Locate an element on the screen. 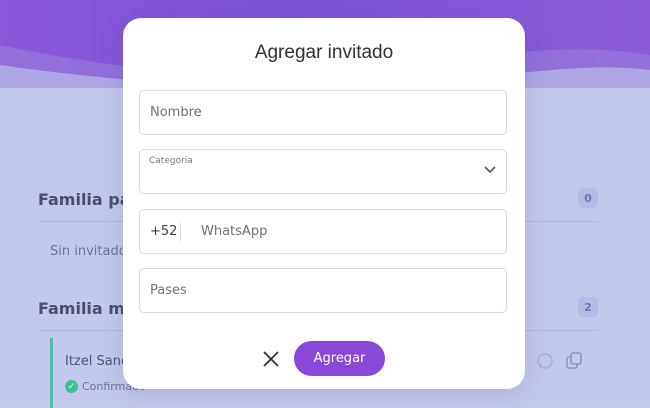 Image resolution: width=650 pixels, height=408 pixels. empty-guests-text: Sin invitado is located at coordinates (88, 251).